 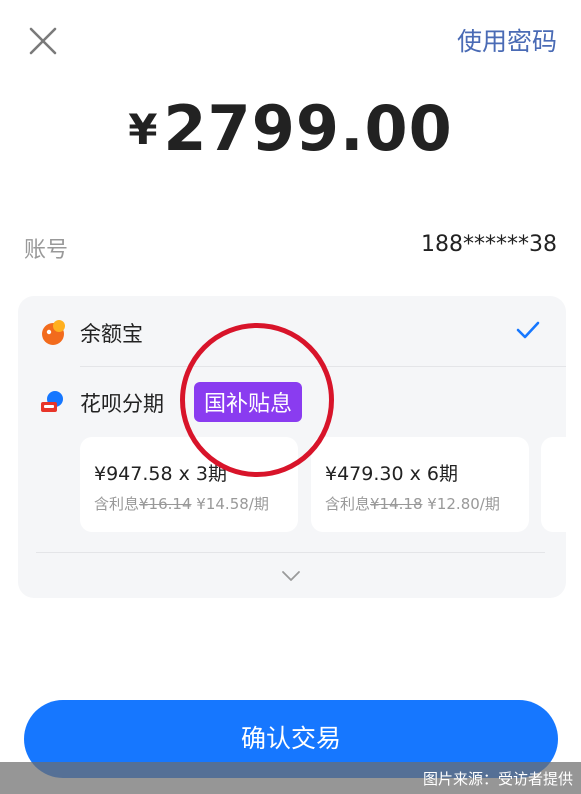 I want to click on payment-option-huabei: 花呗分期 国补贴息, so click(x=292, y=402).